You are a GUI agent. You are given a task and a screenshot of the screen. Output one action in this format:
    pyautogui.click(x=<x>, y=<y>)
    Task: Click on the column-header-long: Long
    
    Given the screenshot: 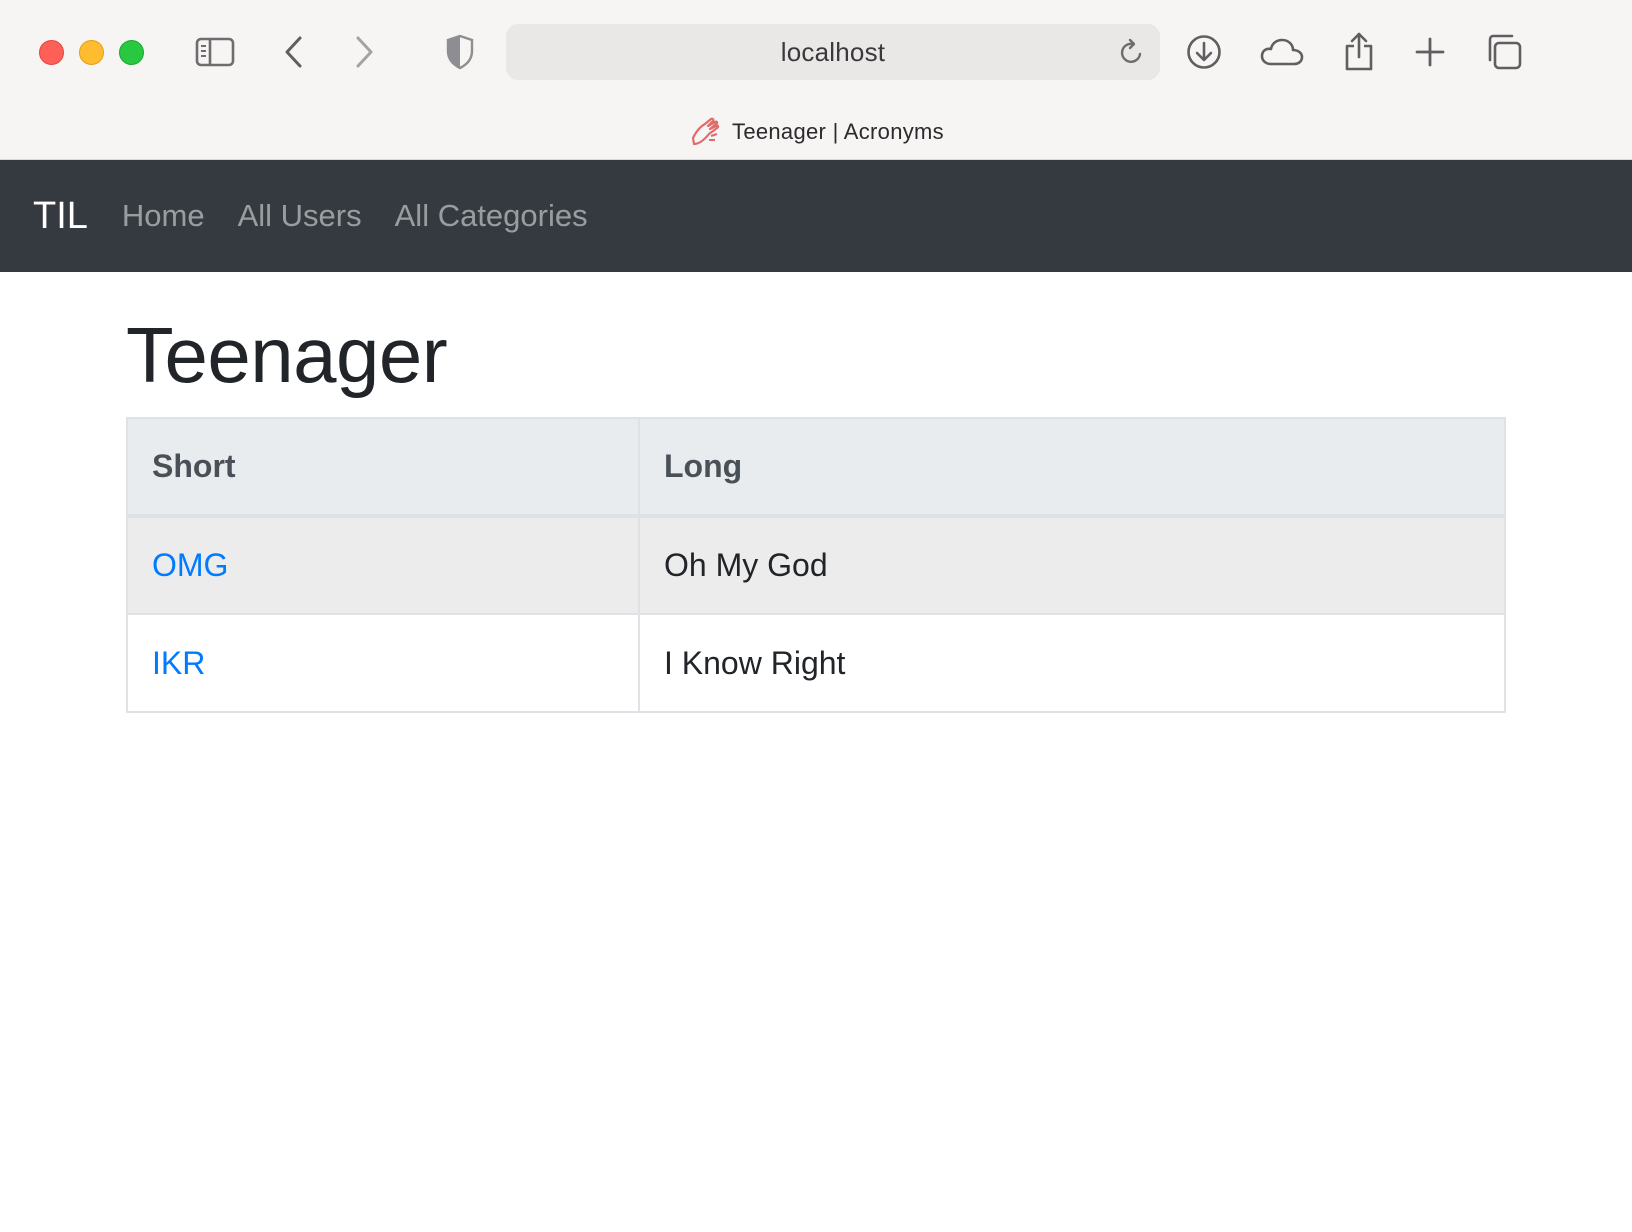 What is the action you would take?
    pyautogui.click(x=1072, y=468)
    